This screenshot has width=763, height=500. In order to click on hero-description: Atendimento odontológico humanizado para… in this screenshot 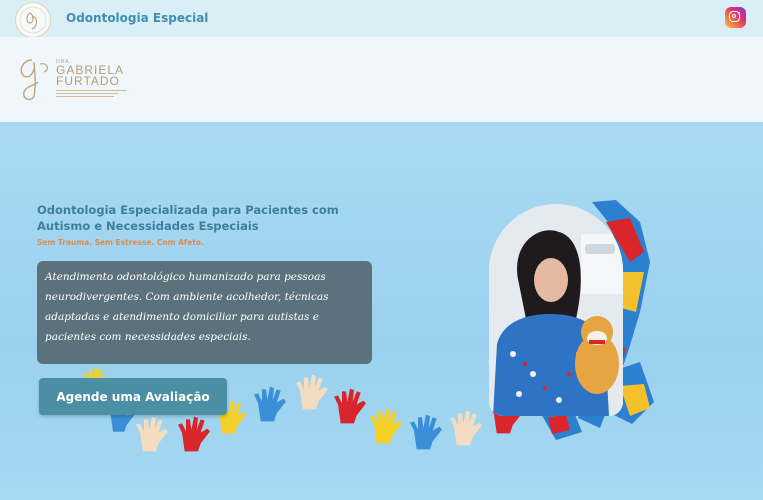, I will do `click(187, 307)`.